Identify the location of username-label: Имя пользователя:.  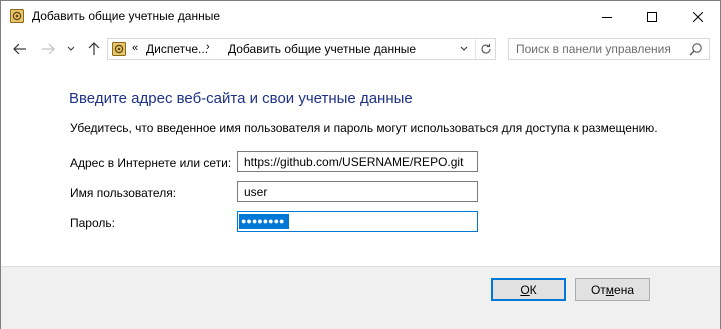
(123, 193).